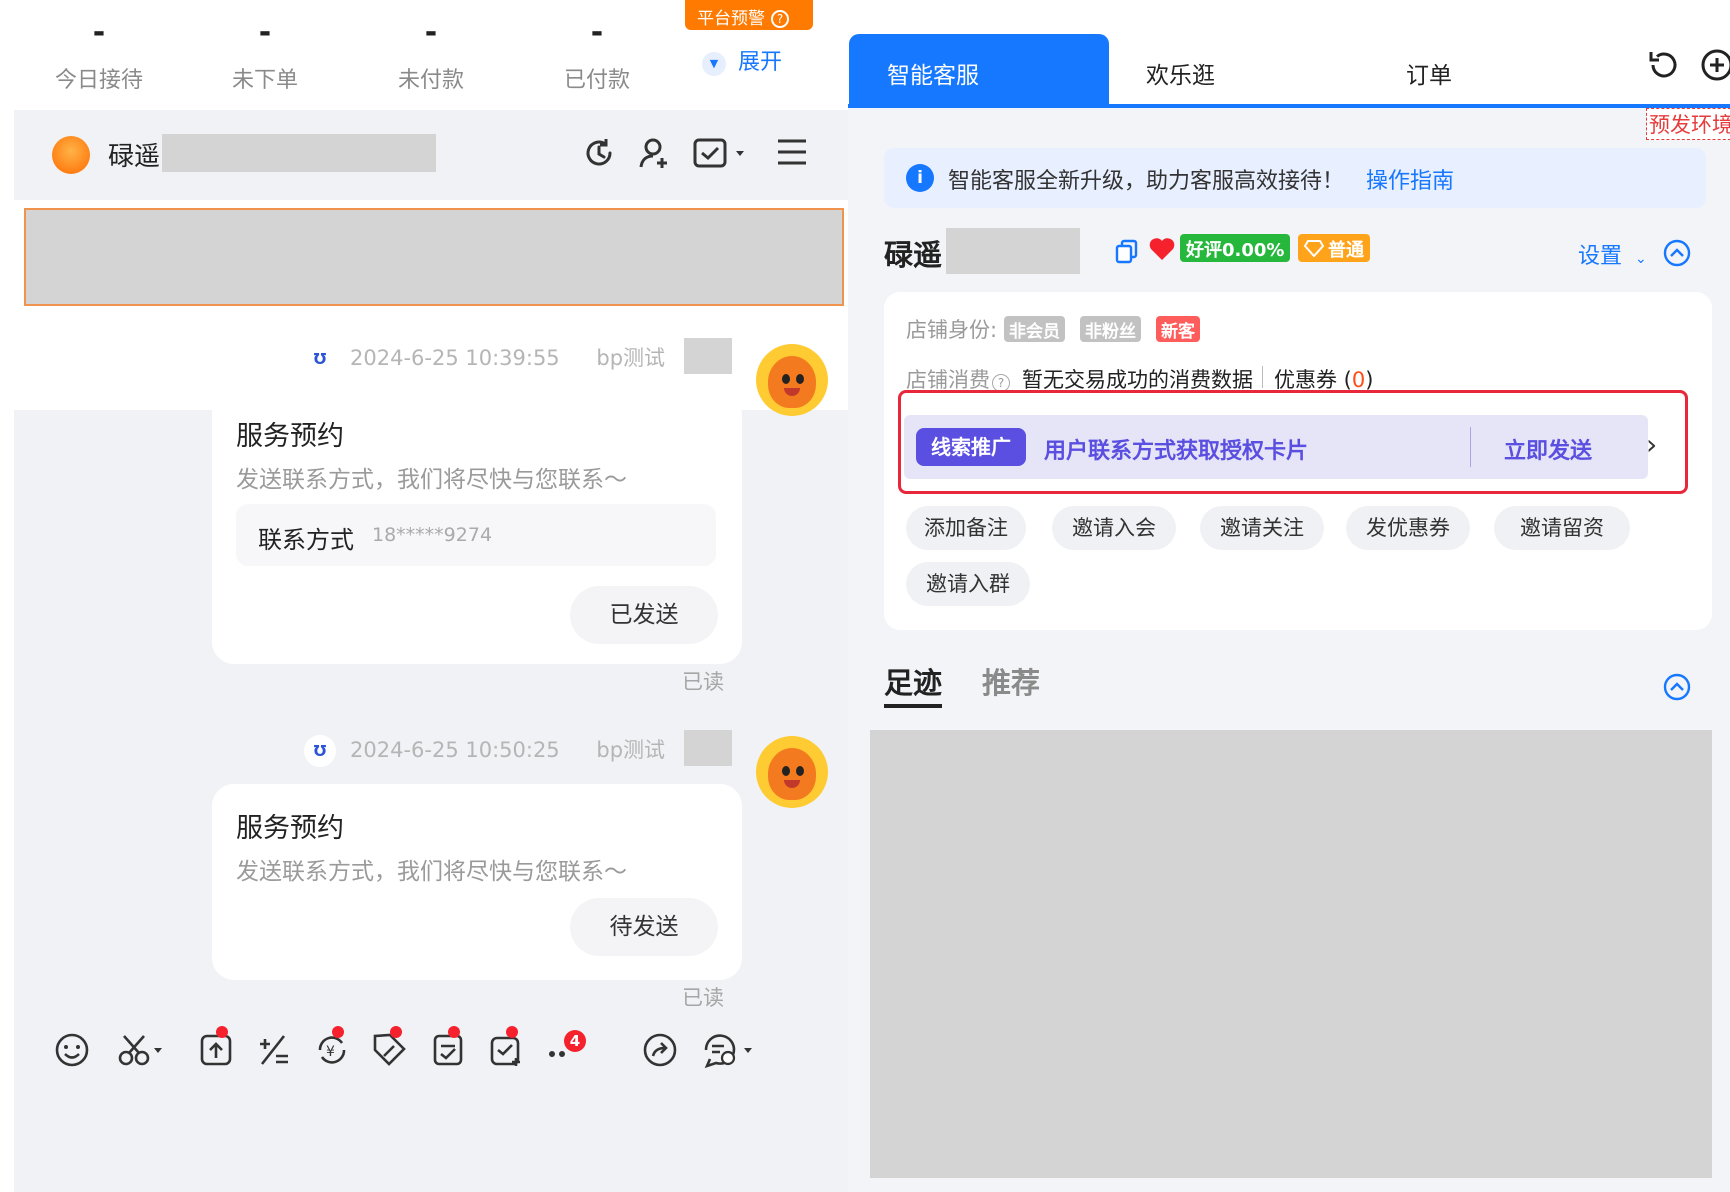 This screenshot has height=1192, width=1730. What do you see at coordinates (792, 152) in the screenshot?
I see `menu-icon` at bounding box center [792, 152].